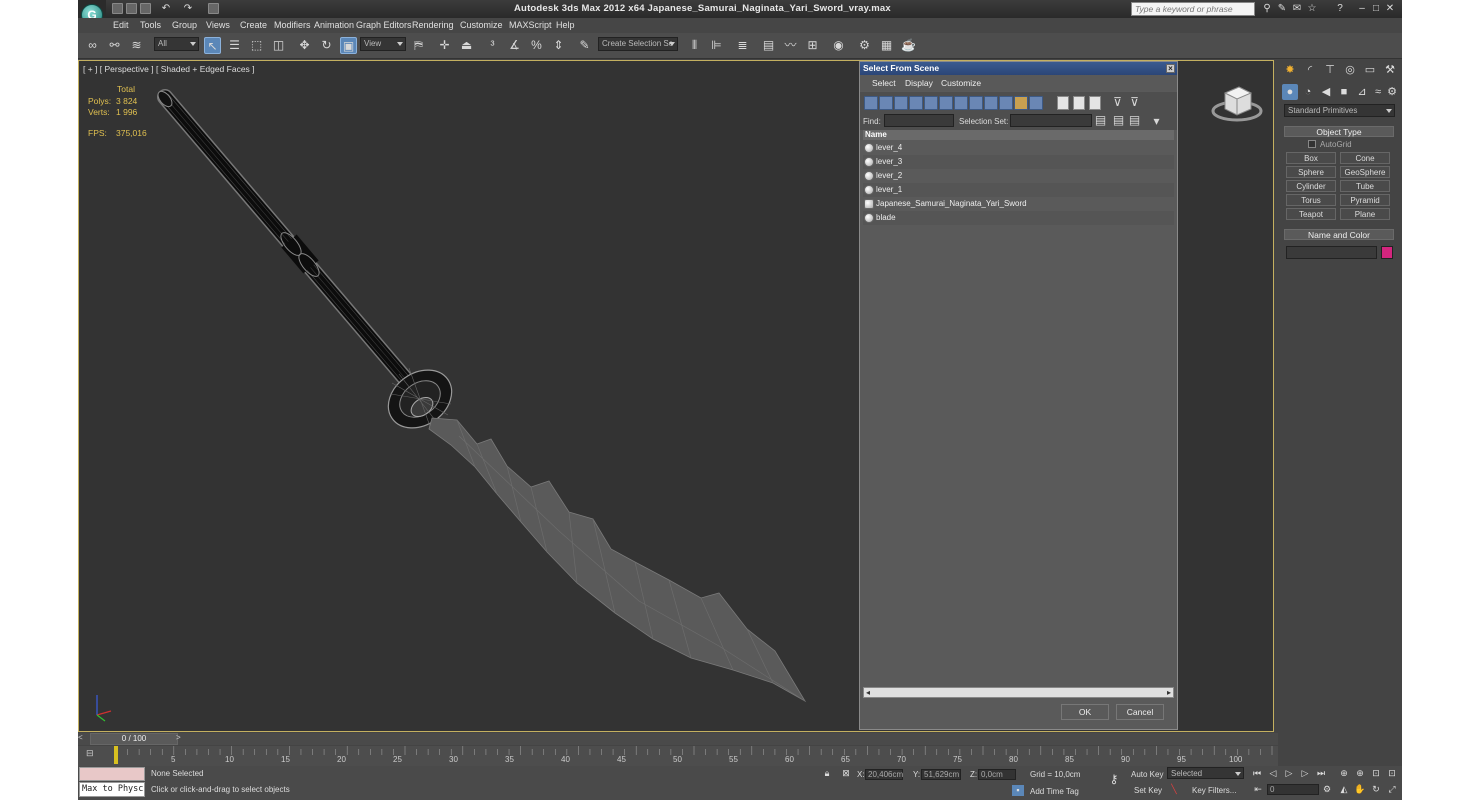  Describe the element at coordinates (1365, 214) in the screenshot. I see `plane-button: Plane` at that location.